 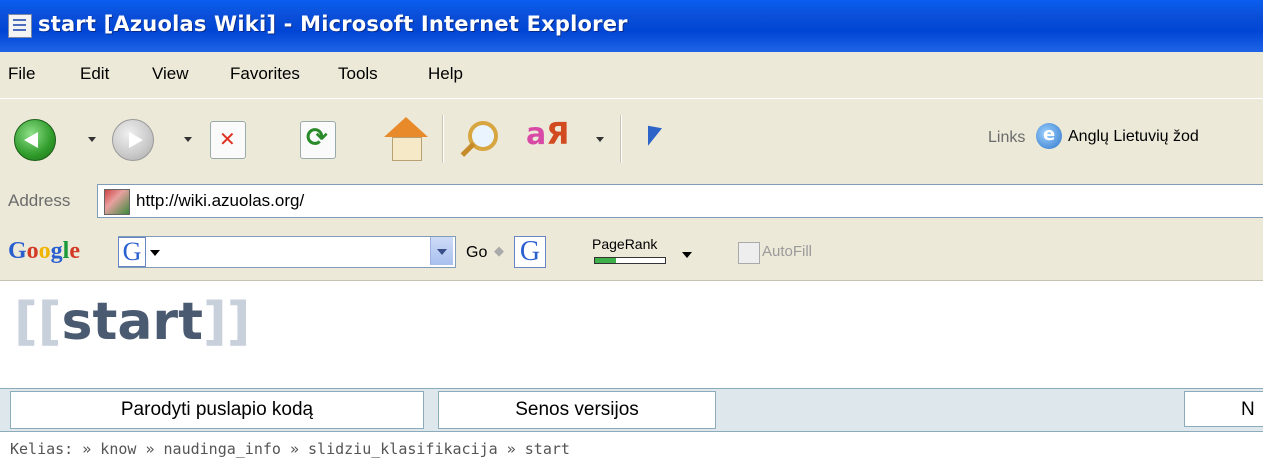 What do you see at coordinates (188, 139) in the screenshot?
I see `forward-dropdown-icon` at bounding box center [188, 139].